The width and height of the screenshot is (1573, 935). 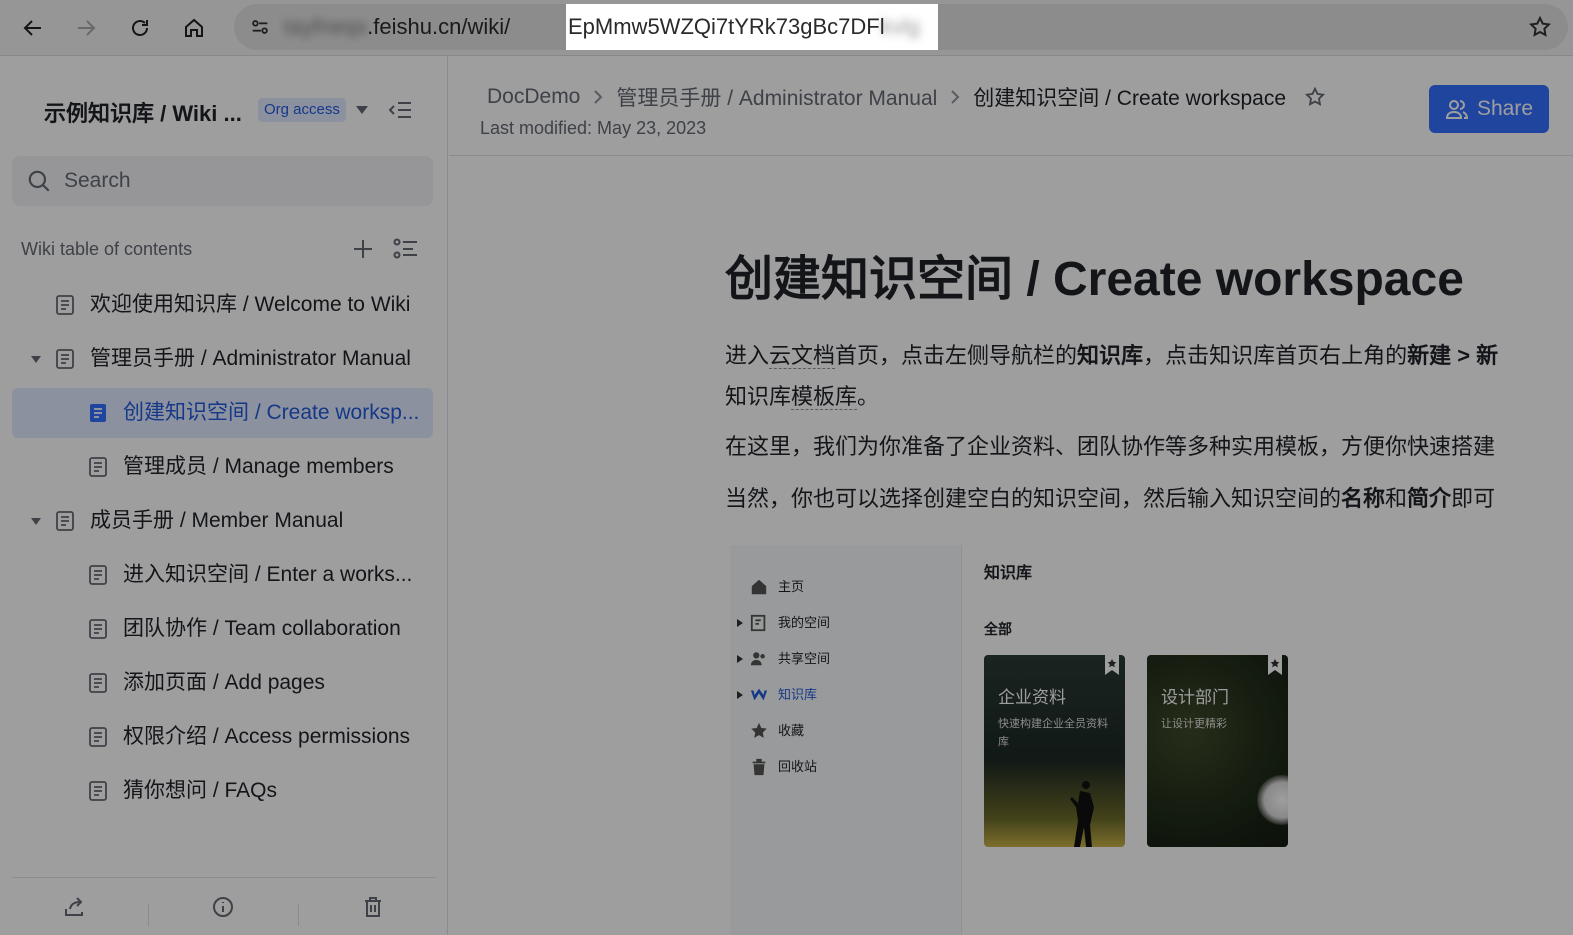 What do you see at coordinates (846, 695) in the screenshot?
I see `embed-nav-wiki: 知识库` at bounding box center [846, 695].